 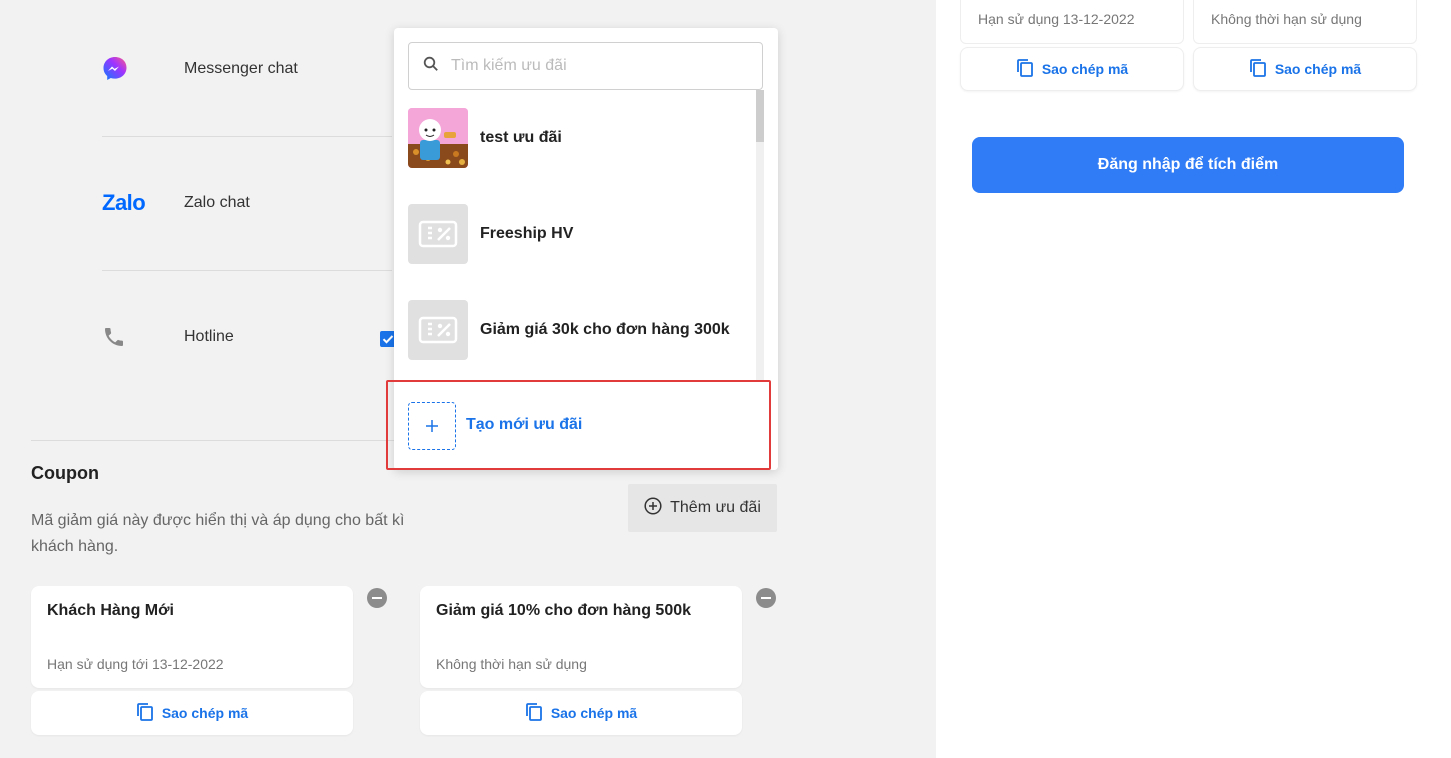 What do you see at coordinates (605, 329) in the screenshot?
I see `offer-name: Giảm giá 30k cho đơn hàng 300k` at bounding box center [605, 329].